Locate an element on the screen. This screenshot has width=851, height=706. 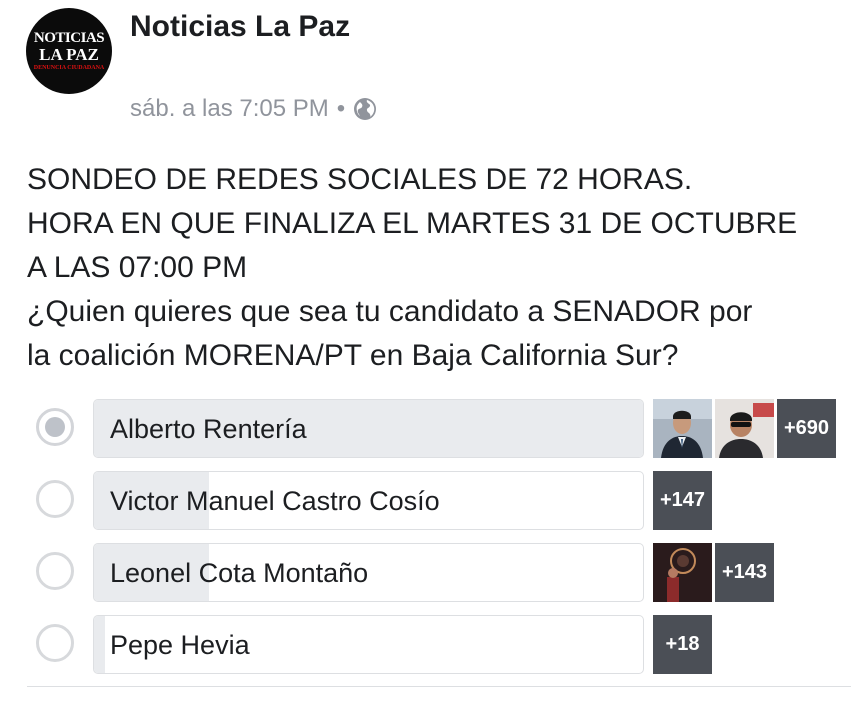
post-meta: sáb. a las 7:05 PM • is located at coordinates (253, 109).